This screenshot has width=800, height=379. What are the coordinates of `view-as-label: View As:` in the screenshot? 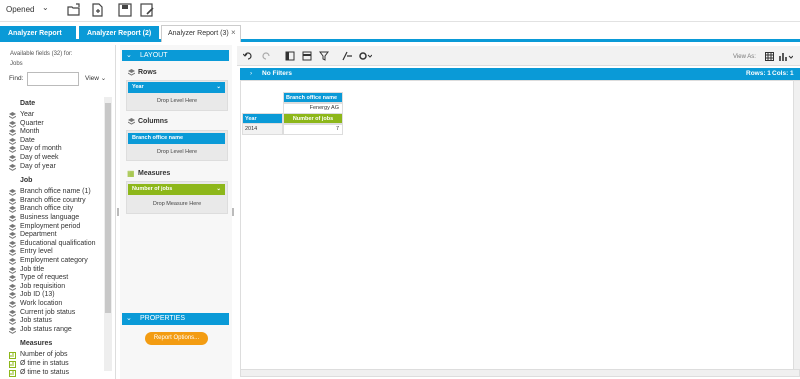 It's located at (744, 57).